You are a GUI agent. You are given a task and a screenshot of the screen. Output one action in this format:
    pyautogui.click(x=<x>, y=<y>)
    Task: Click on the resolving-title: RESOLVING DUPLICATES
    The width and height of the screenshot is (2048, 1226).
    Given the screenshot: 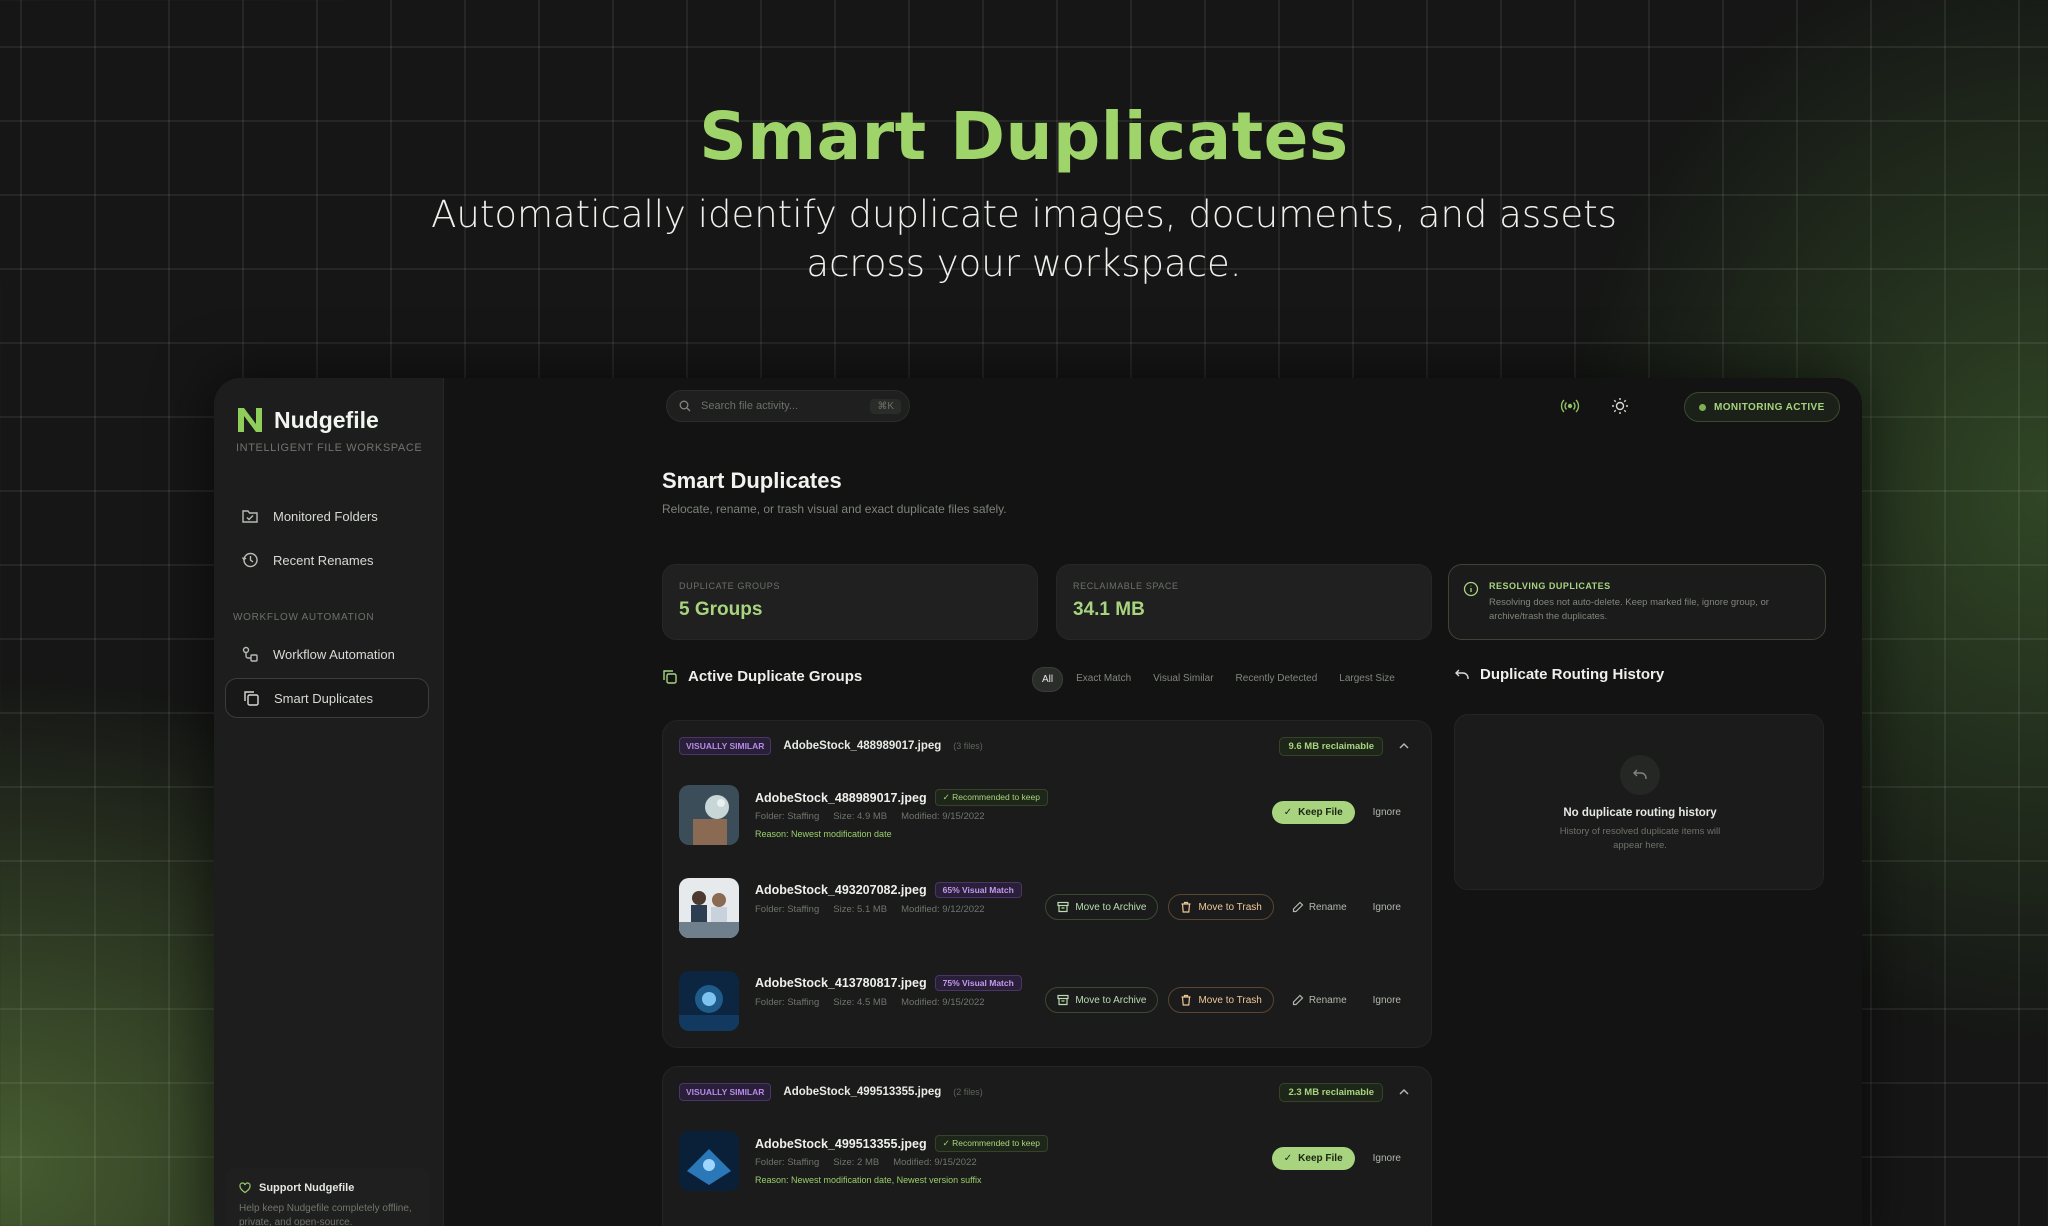 What is the action you would take?
    pyautogui.click(x=1550, y=586)
    